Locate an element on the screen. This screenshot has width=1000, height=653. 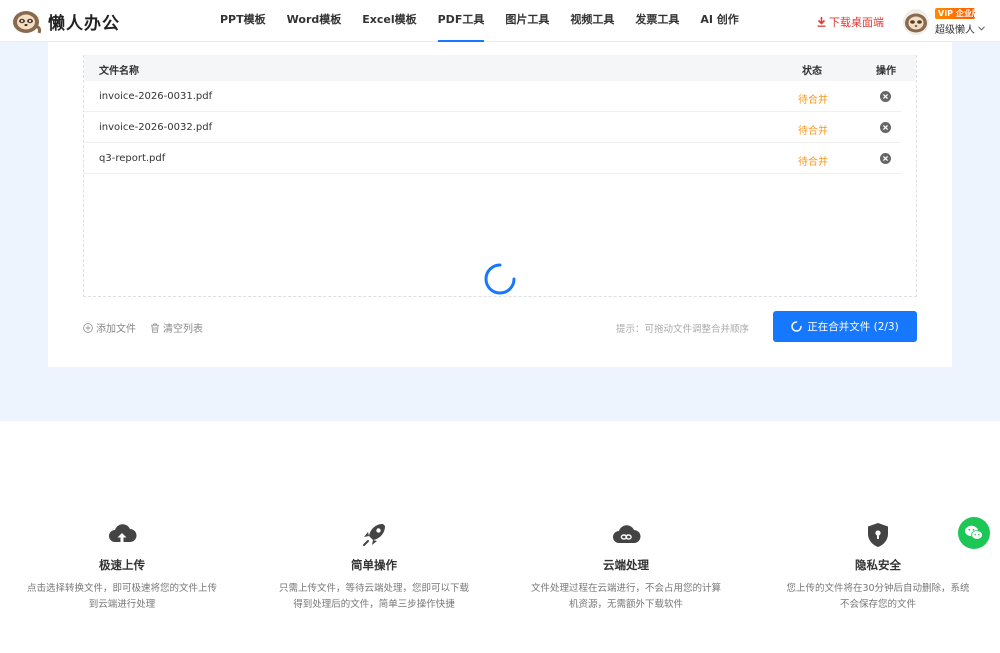
user-menu: VIP 企业版 超级懒人 is located at coordinates (944, 22).